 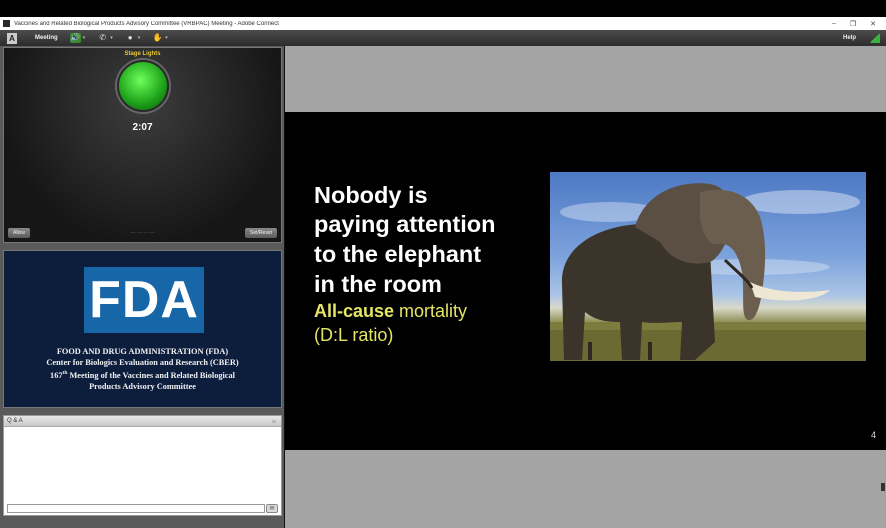 What do you see at coordinates (354, 335) in the screenshot?
I see `slide-subtitle-2: (D:L ratio)` at bounding box center [354, 335].